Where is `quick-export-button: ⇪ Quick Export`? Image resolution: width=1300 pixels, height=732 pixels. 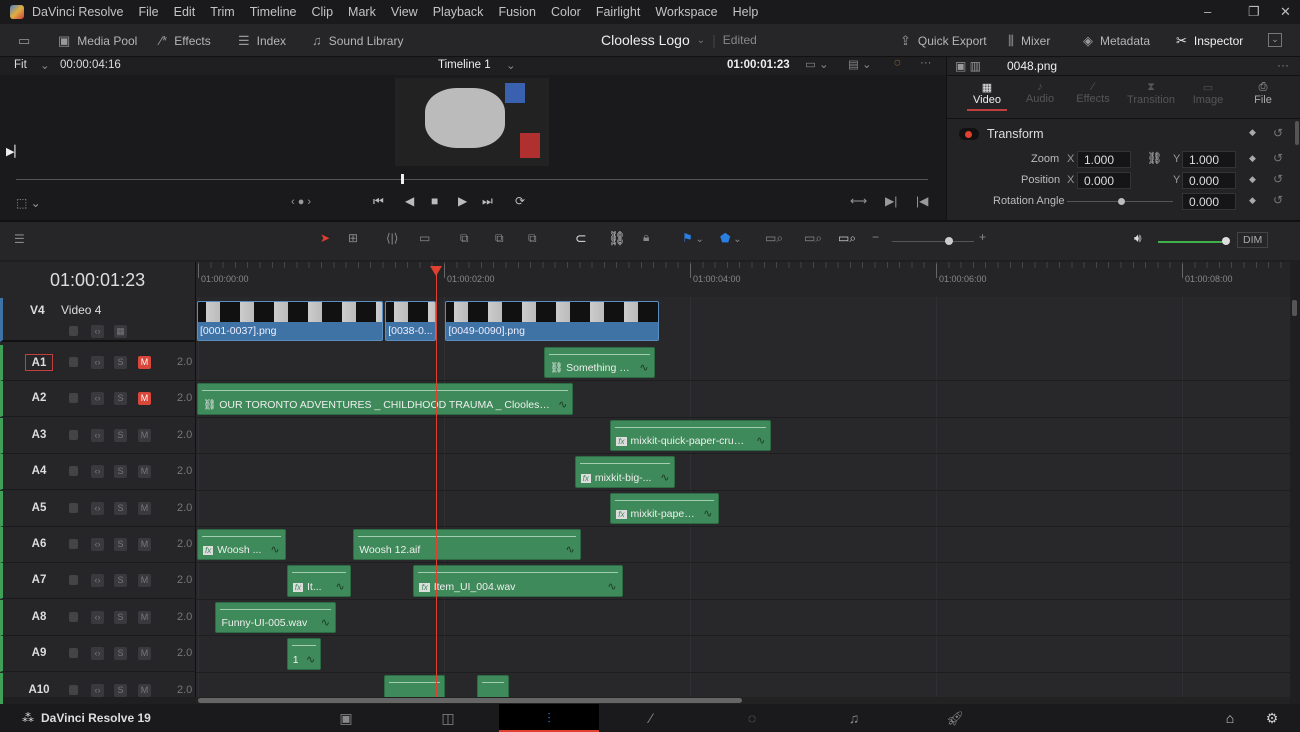 quick-export-button: ⇪ Quick Export is located at coordinates (943, 41).